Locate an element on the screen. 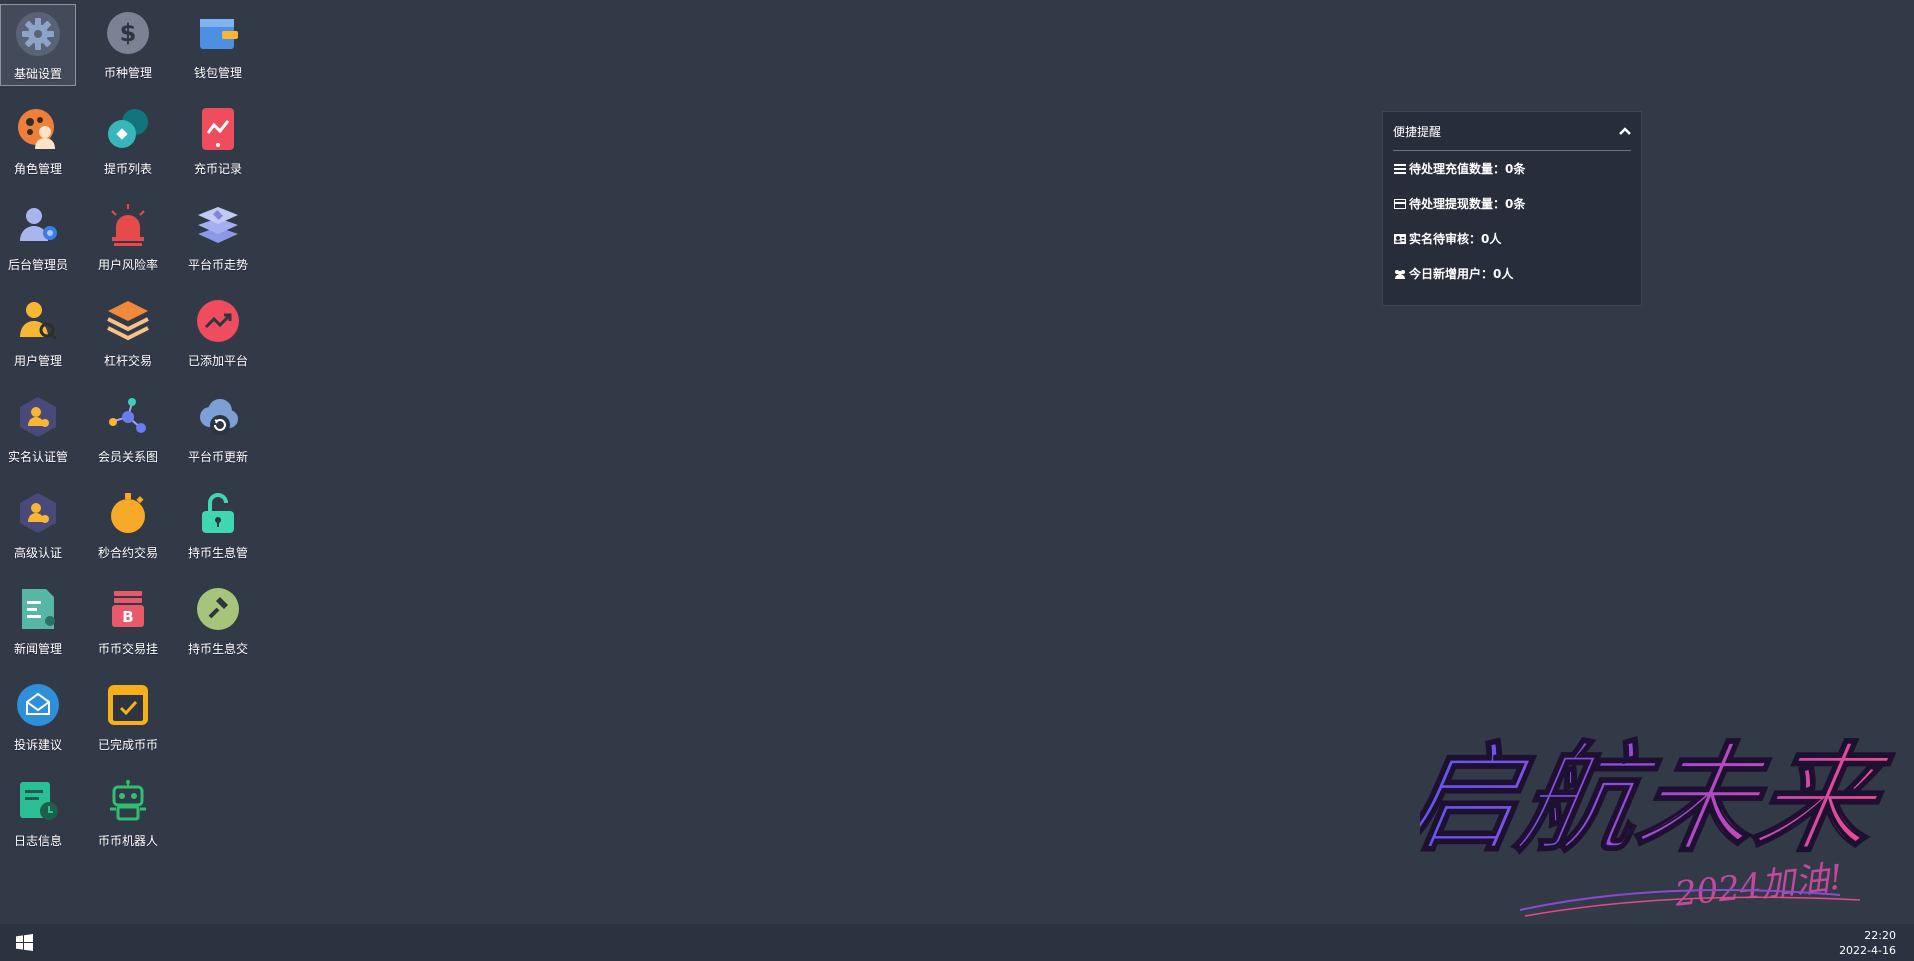  desktop-icon-admins: 后台管理员 is located at coordinates (38, 237).